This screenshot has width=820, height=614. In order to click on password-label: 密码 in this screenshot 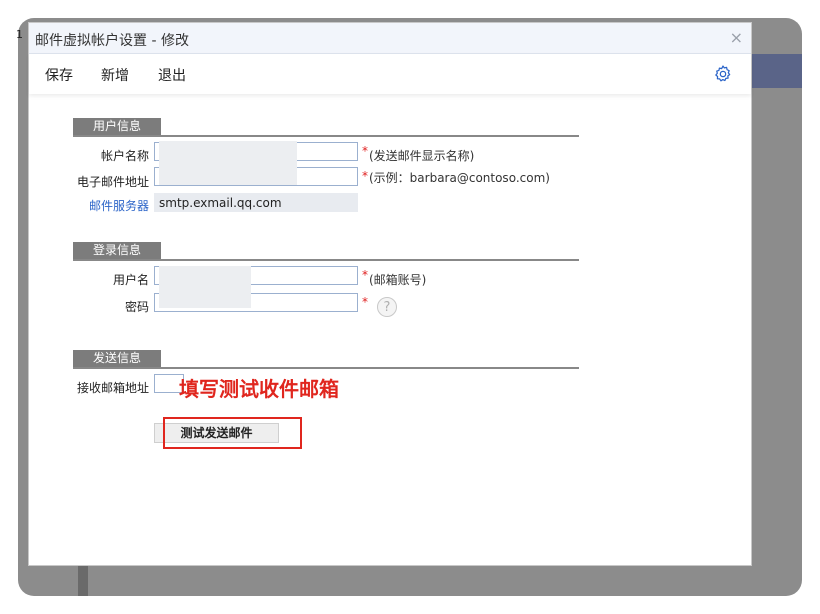, I will do `click(136, 307)`.